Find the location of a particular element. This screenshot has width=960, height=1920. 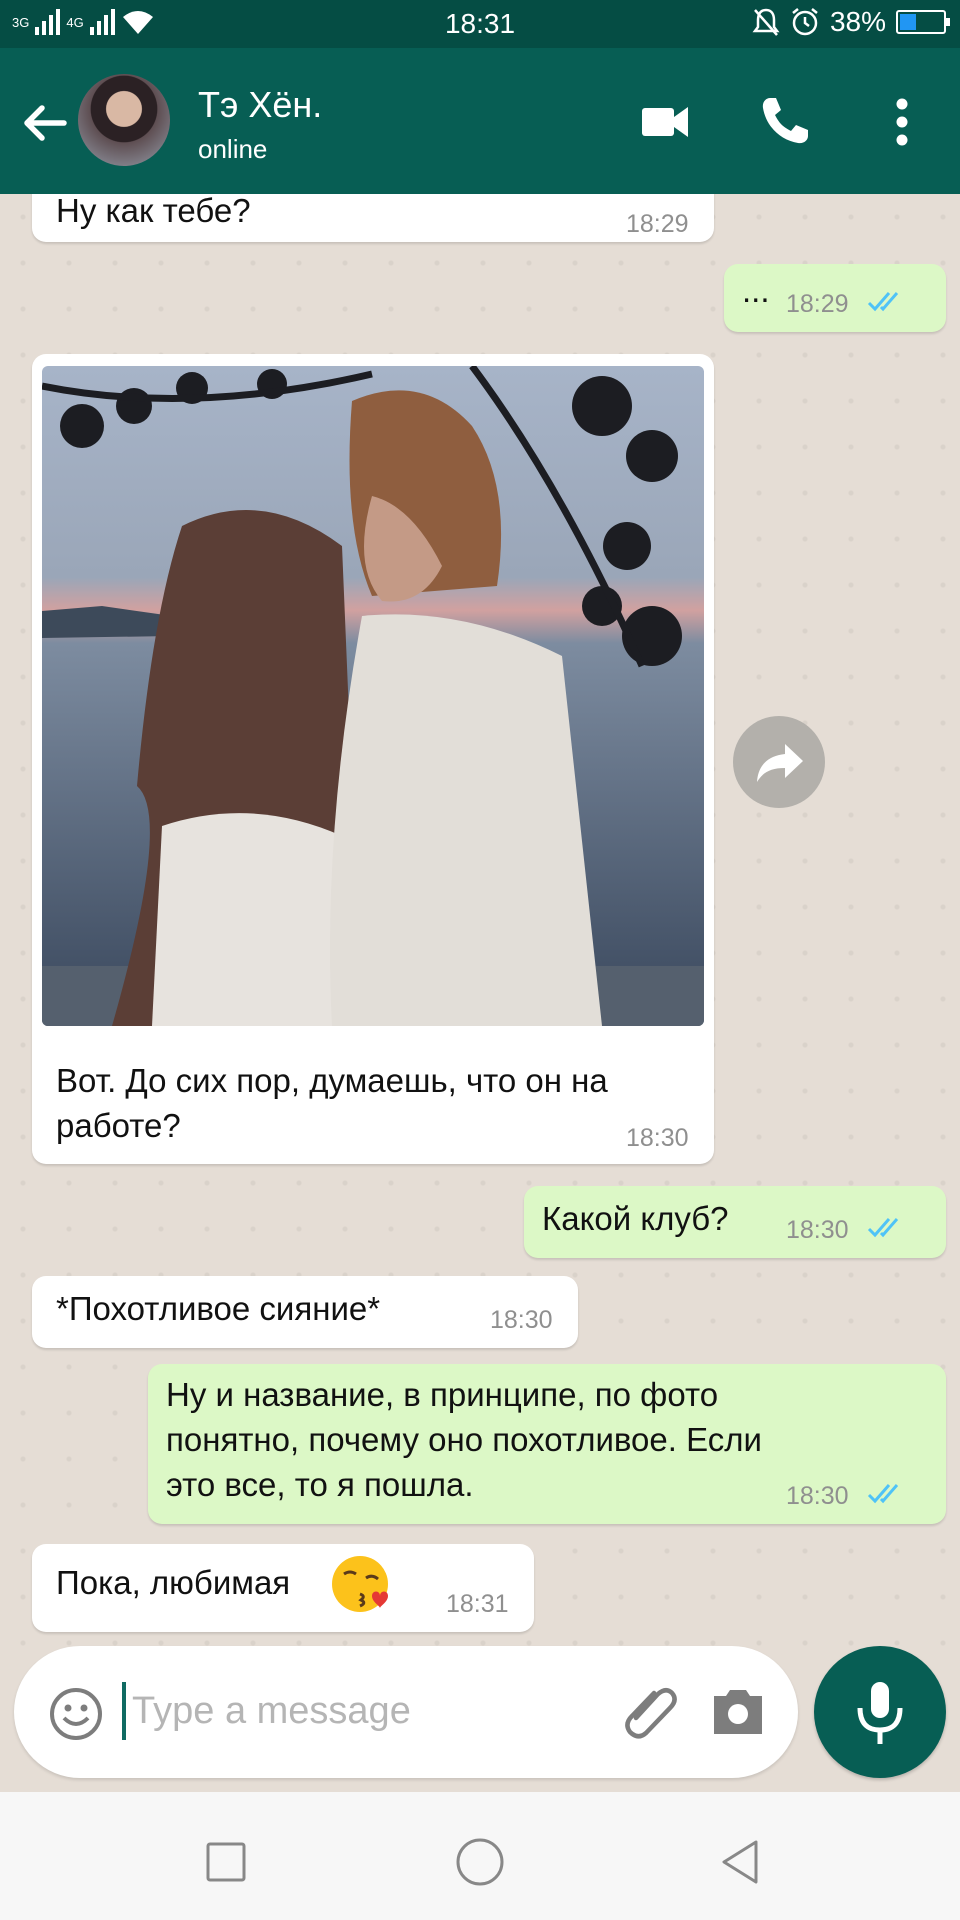

battery-percent: 38% is located at coordinates (857, 21).